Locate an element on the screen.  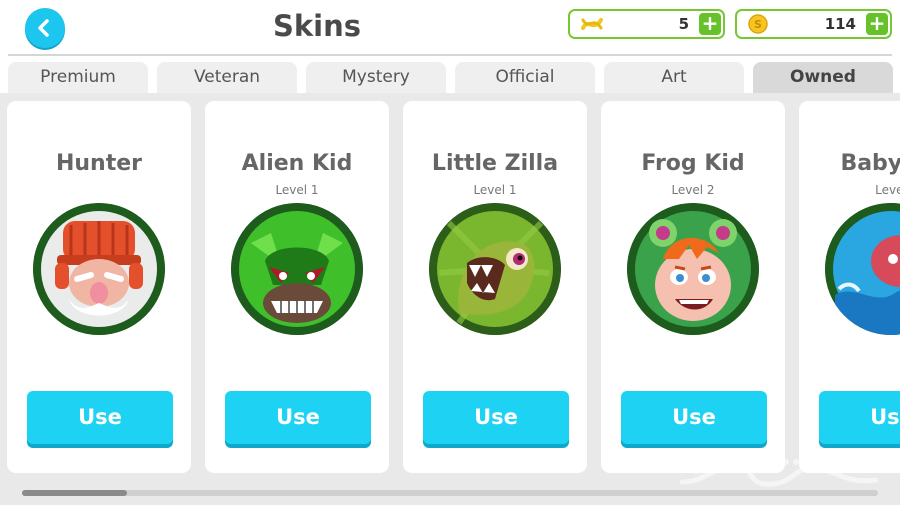
frog-kid-avatar is located at coordinates (693, 269).